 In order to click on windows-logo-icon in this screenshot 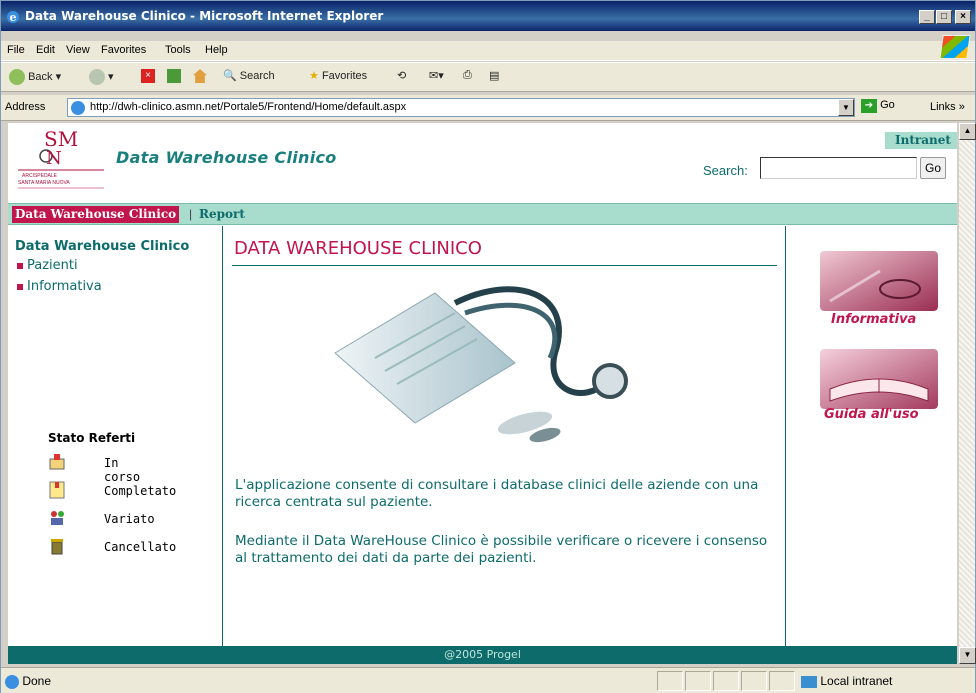, I will do `click(955, 47)`.